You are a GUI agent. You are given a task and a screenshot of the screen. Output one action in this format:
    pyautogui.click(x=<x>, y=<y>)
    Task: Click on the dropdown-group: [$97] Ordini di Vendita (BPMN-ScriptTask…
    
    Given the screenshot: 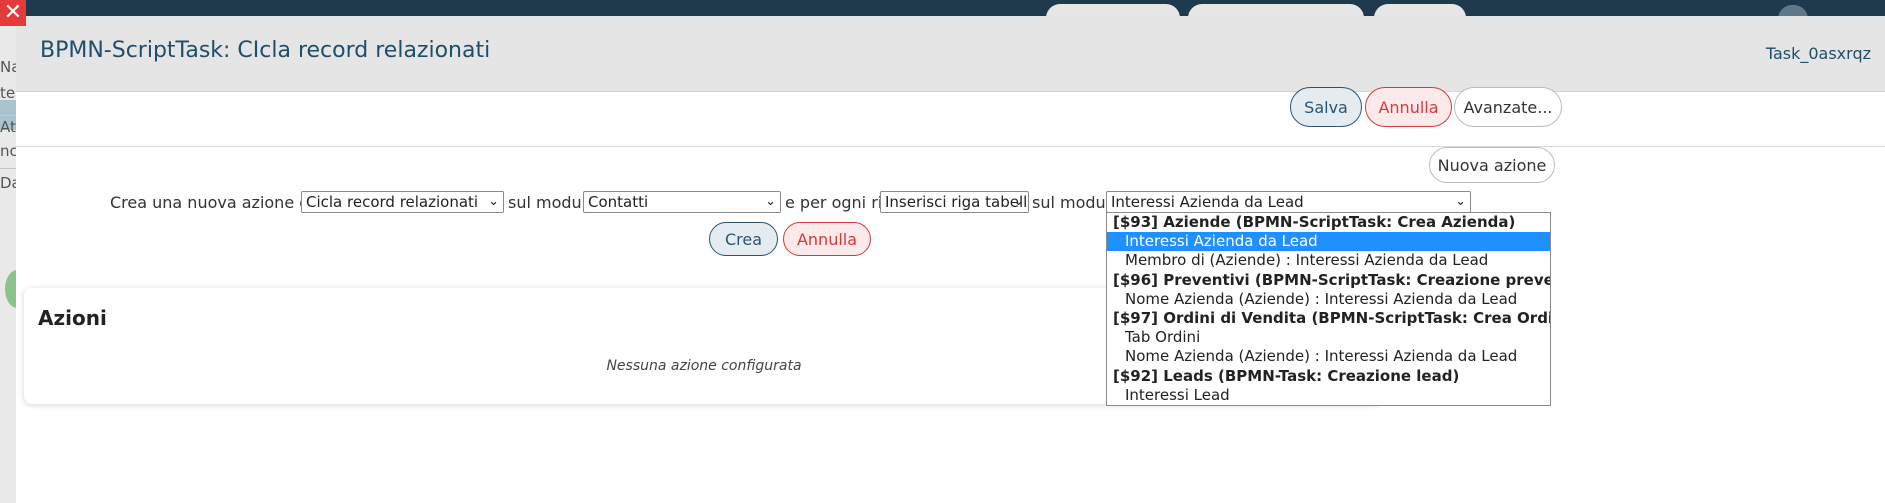 What is the action you would take?
    pyautogui.click(x=1331, y=317)
    